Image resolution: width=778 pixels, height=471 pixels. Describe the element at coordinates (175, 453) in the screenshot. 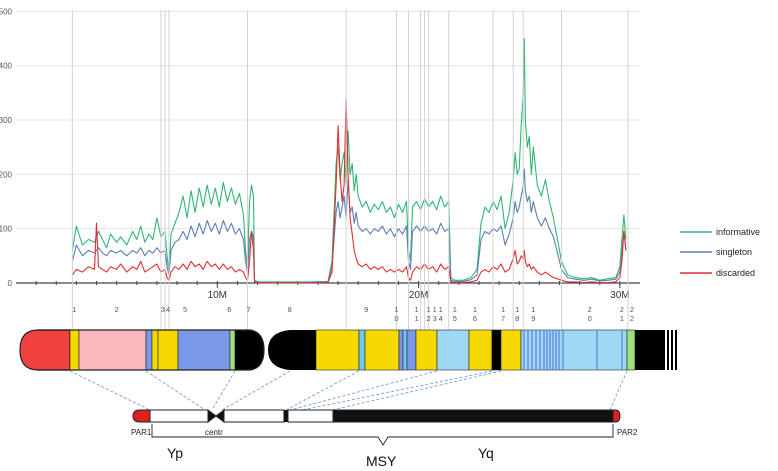

I see `yp-arm-label: Yp` at that location.